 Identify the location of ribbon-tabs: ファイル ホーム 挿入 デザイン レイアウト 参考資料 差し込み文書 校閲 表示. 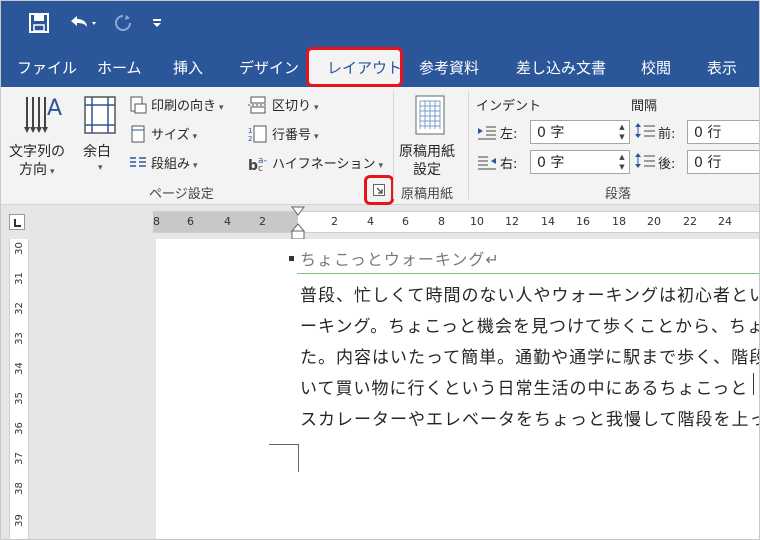
(380, 67).